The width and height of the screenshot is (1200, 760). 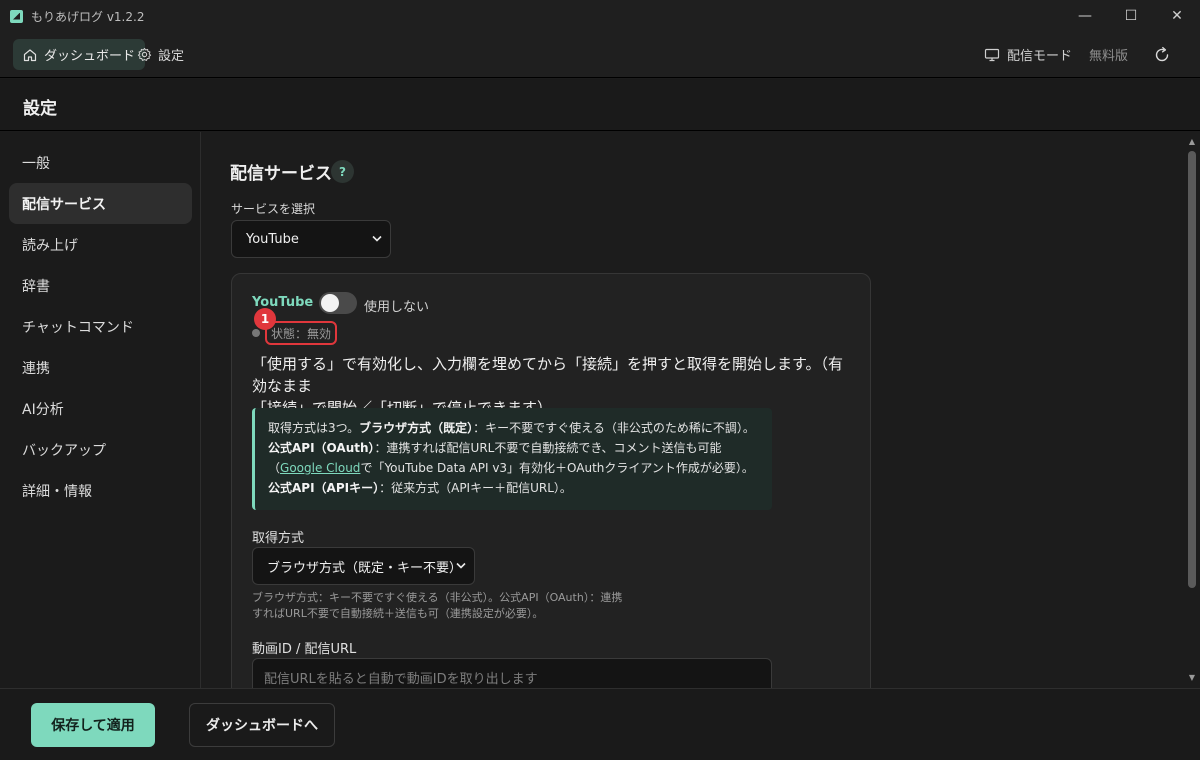 I want to click on sidebar-item-backup: バックアップ, so click(x=100, y=449).